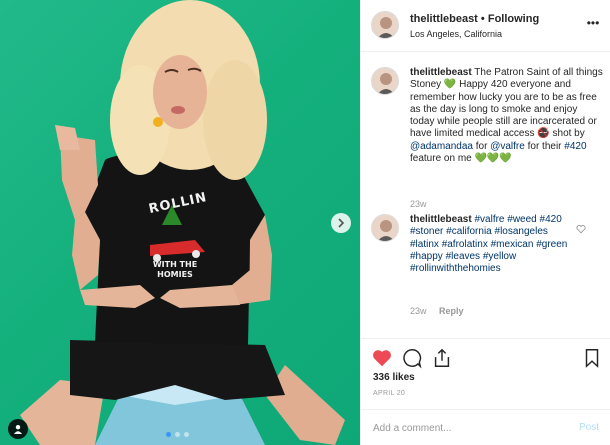 The width and height of the screenshot is (610, 445). I want to click on shirt-line-2: WITH THE, so click(175, 264).